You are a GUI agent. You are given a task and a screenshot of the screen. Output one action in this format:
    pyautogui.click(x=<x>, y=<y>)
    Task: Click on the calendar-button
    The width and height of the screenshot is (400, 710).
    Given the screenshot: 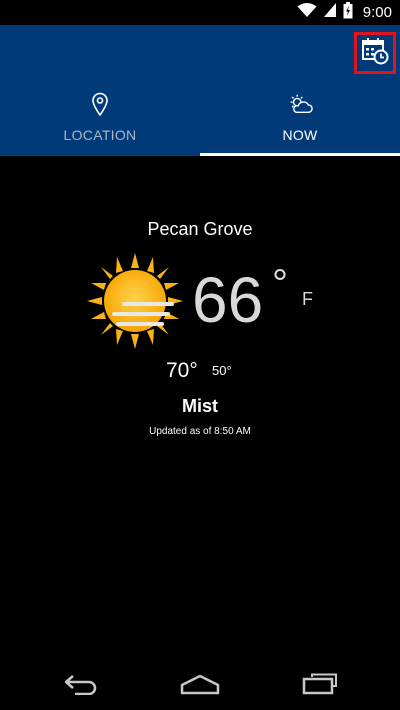 What is the action you would take?
    pyautogui.click(x=375, y=53)
    